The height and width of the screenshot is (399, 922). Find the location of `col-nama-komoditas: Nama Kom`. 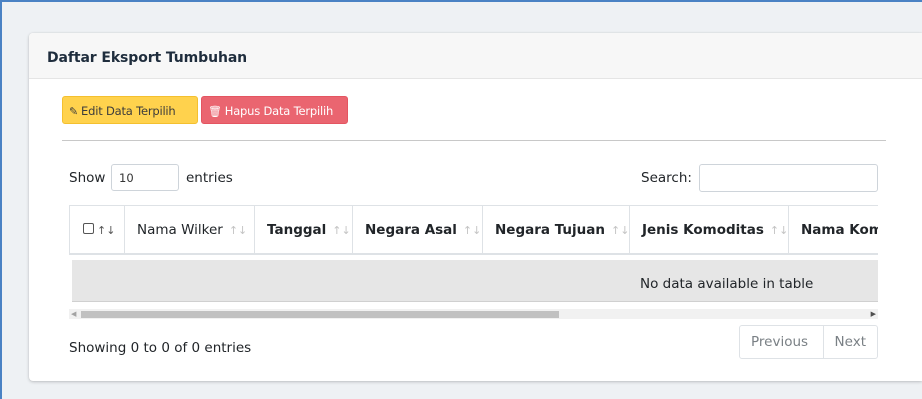

col-nama-komoditas: Nama Kom is located at coordinates (833, 230).